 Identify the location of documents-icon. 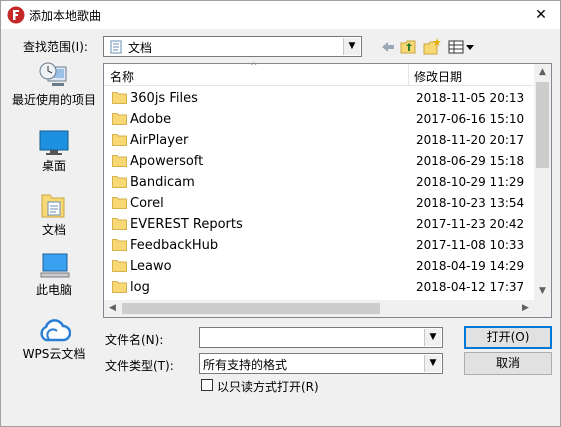
(116, 47).